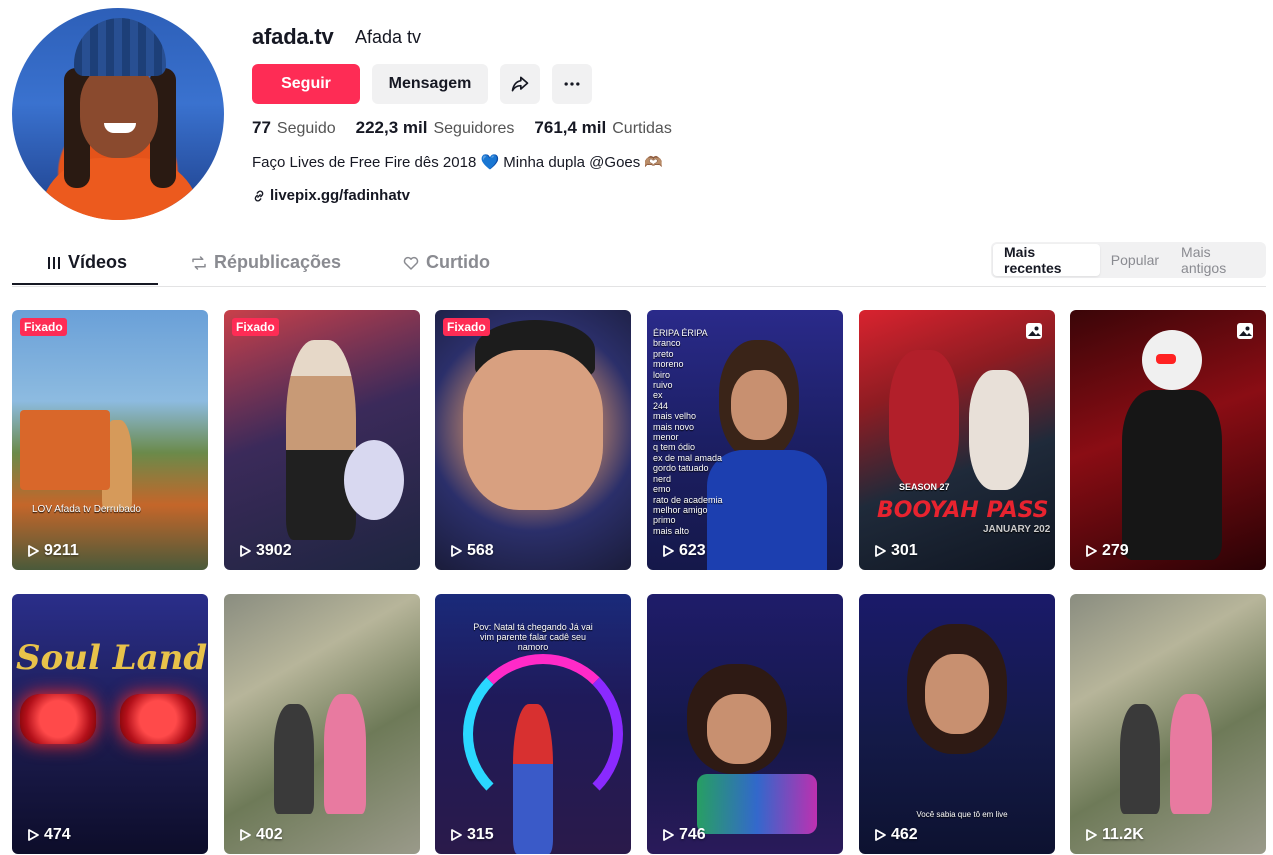 Image resolution: width=1273 pixels, height=855 pixels. Describe the element at coordinates (306, 84) in the screenshot. I see `follow-button: Seguir` at that location.